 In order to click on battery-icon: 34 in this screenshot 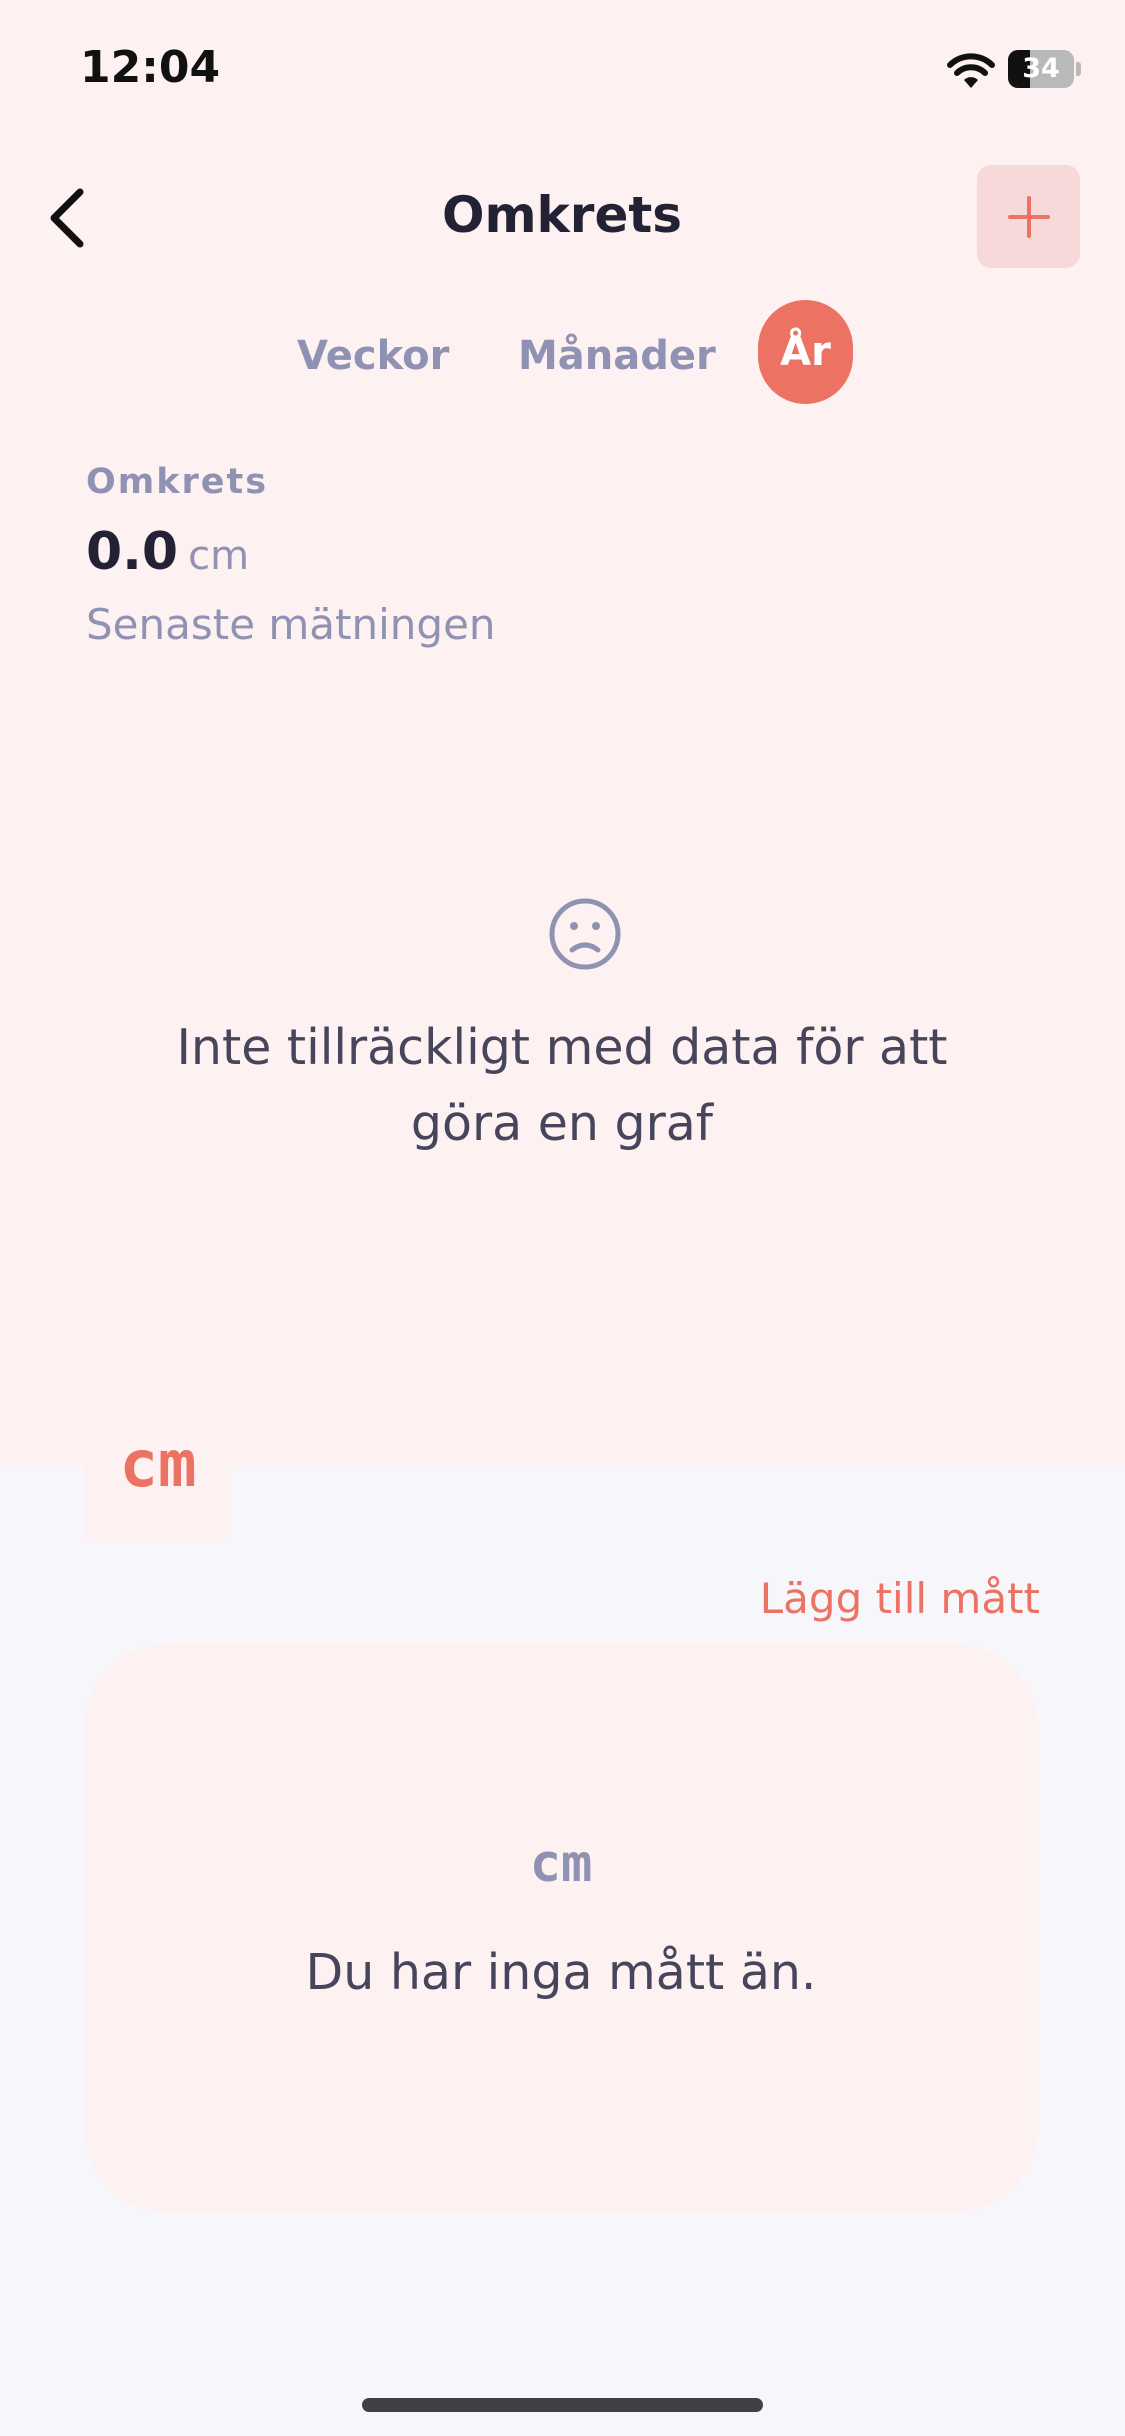, I will do `click(1045, 70)`.